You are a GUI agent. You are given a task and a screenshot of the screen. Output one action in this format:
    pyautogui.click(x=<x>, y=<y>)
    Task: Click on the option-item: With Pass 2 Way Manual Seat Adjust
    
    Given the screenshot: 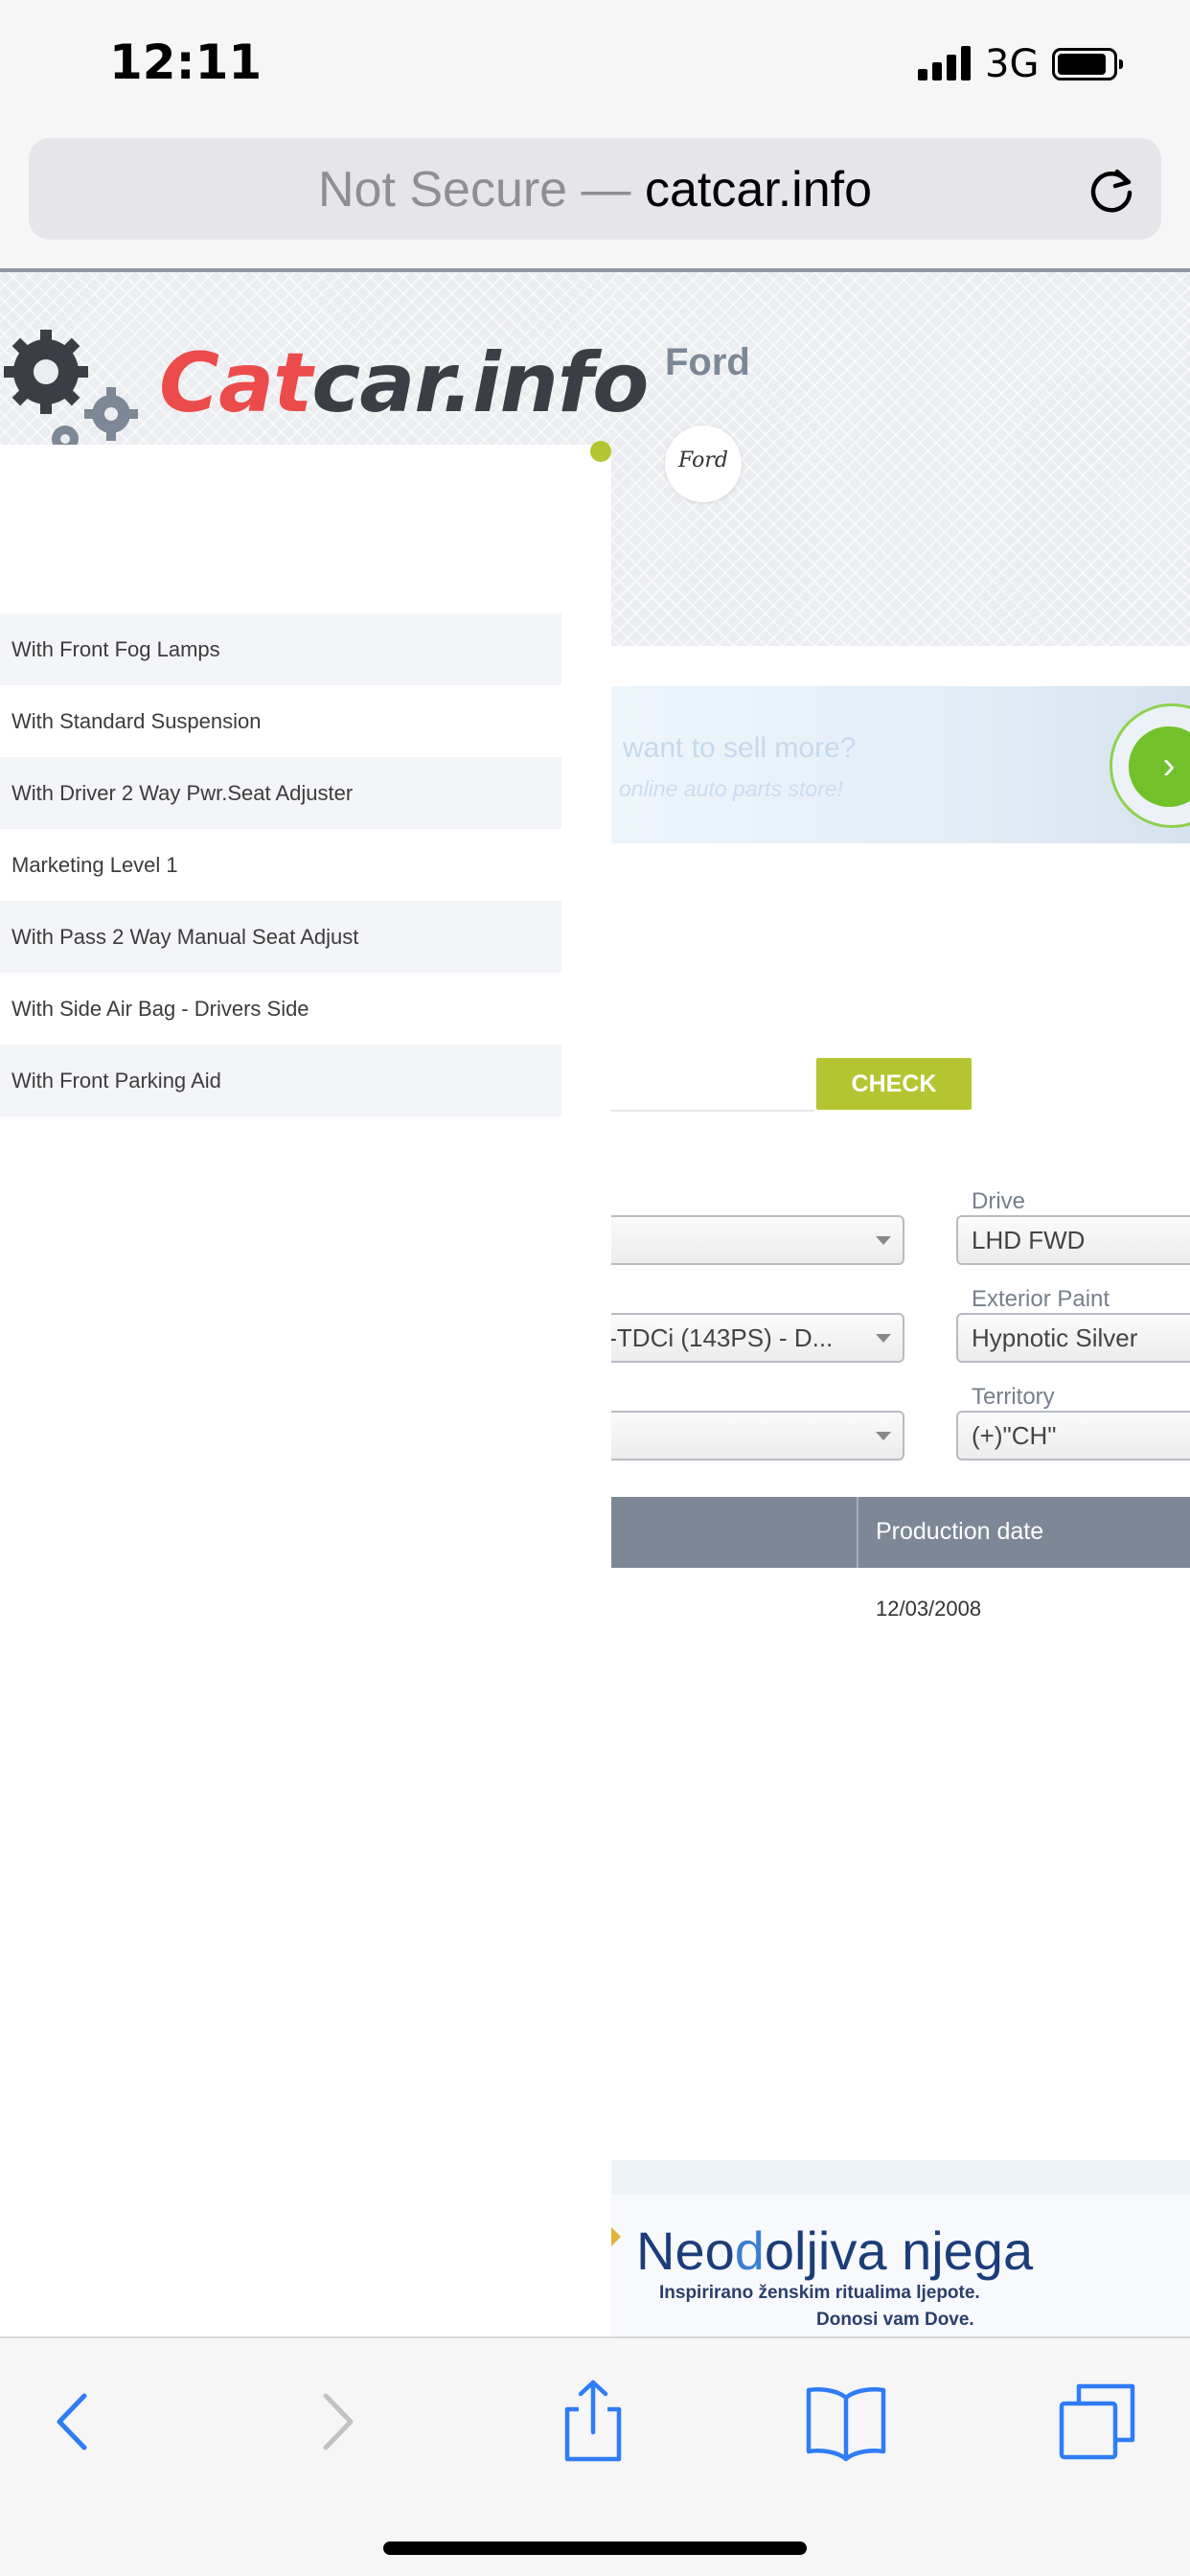 What is the action you would take?
    pyautogui.click(x=280, y=937)
    